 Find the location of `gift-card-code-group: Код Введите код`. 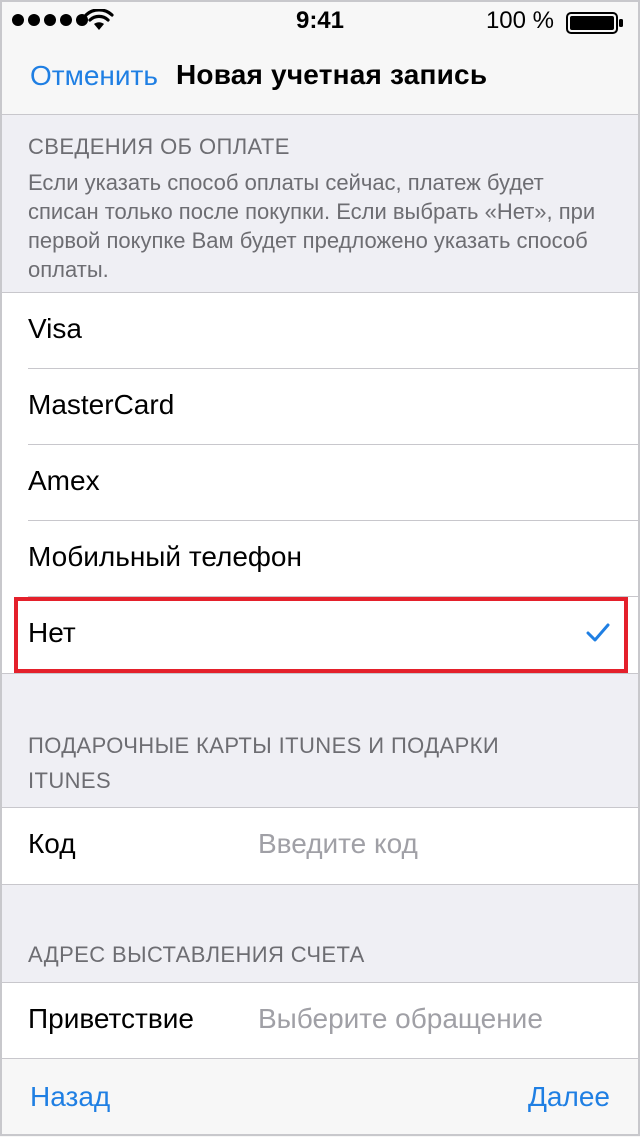

gift-card-code-group: Код Введите код is located at coordinates (320, 846).